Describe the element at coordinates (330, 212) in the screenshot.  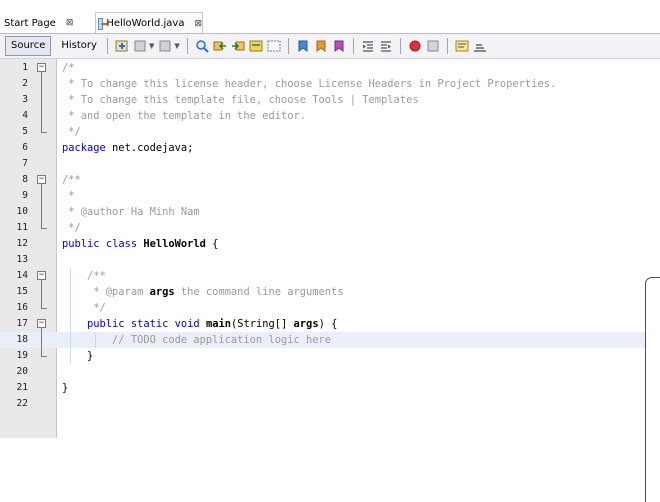
I see `code-line: 10 * @author Ha Minh Nam` at that location.